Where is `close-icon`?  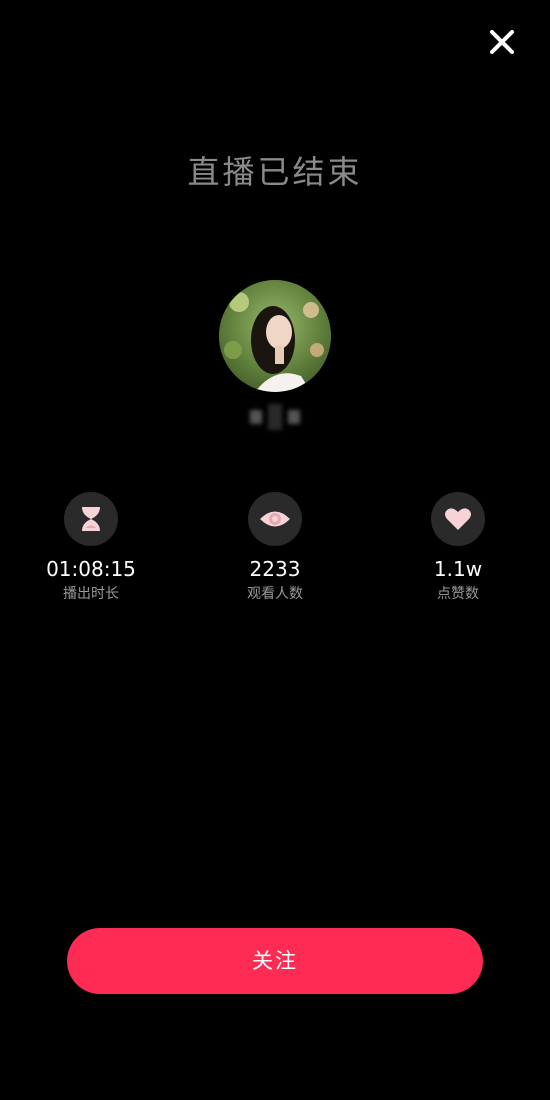
close-icon is located at coordinates (502, 42).